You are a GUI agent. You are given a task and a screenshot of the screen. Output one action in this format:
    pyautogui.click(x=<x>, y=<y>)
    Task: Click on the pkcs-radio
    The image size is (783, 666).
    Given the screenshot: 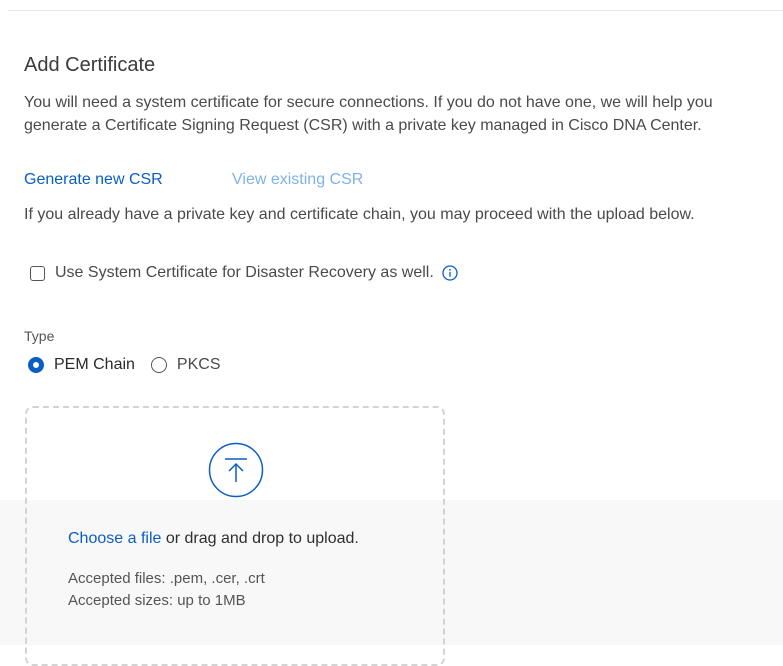 What is the action you would take?
    pyautogui.click(x=158, y=365)
    